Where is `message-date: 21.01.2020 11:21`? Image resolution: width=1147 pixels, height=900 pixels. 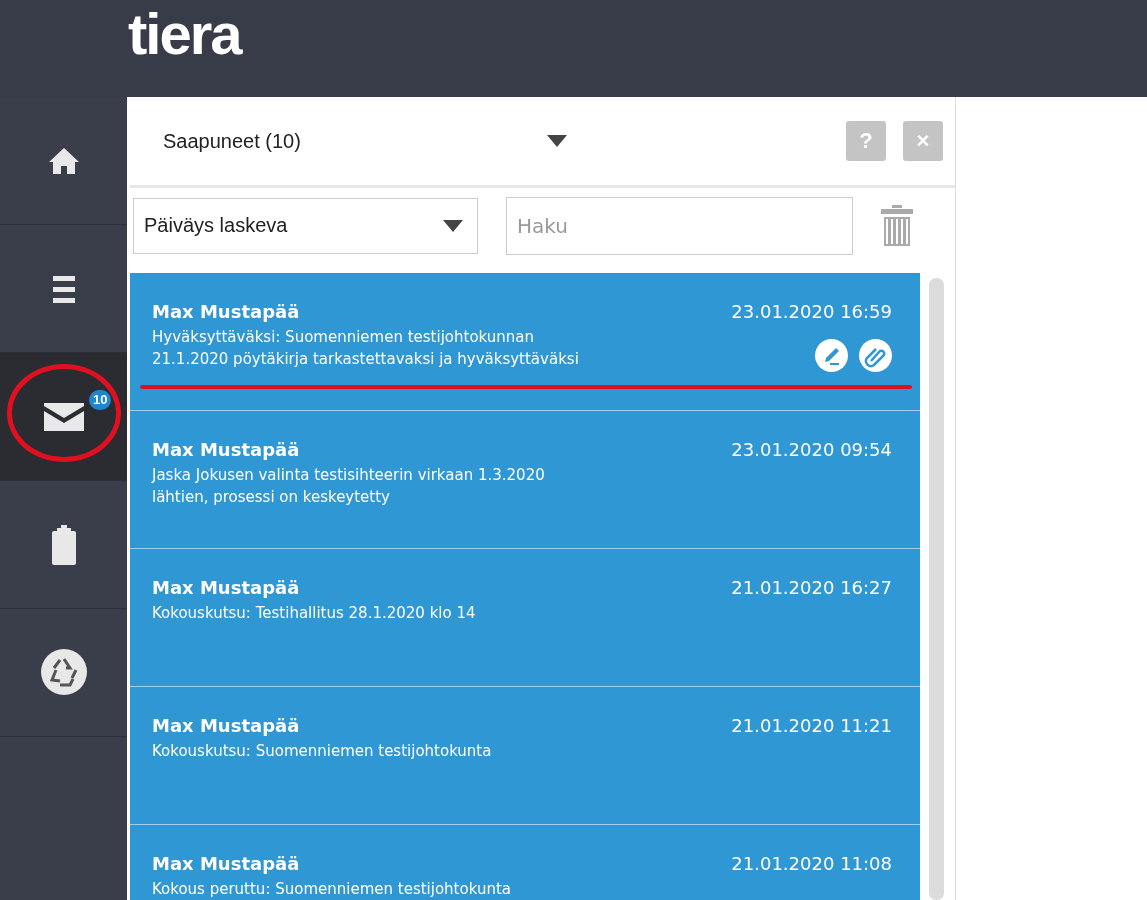
message-date: 21.01.2020 11:21 is located at coordinates (811, 725).